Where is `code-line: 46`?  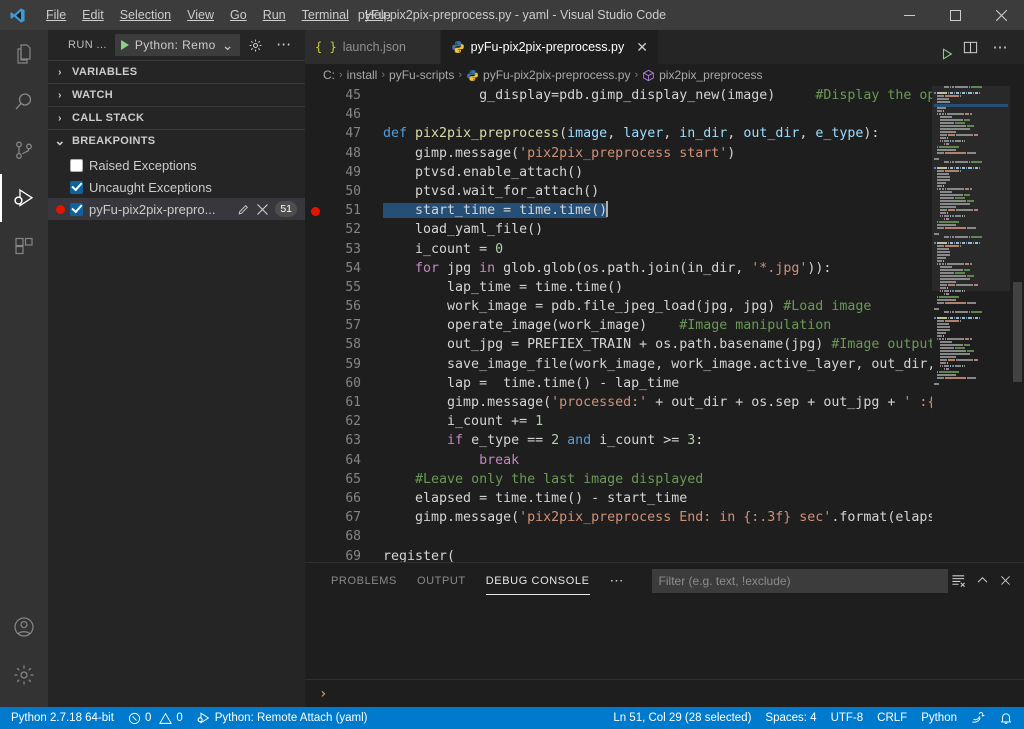
code-line: 46 is located at coordinates (618, 114).